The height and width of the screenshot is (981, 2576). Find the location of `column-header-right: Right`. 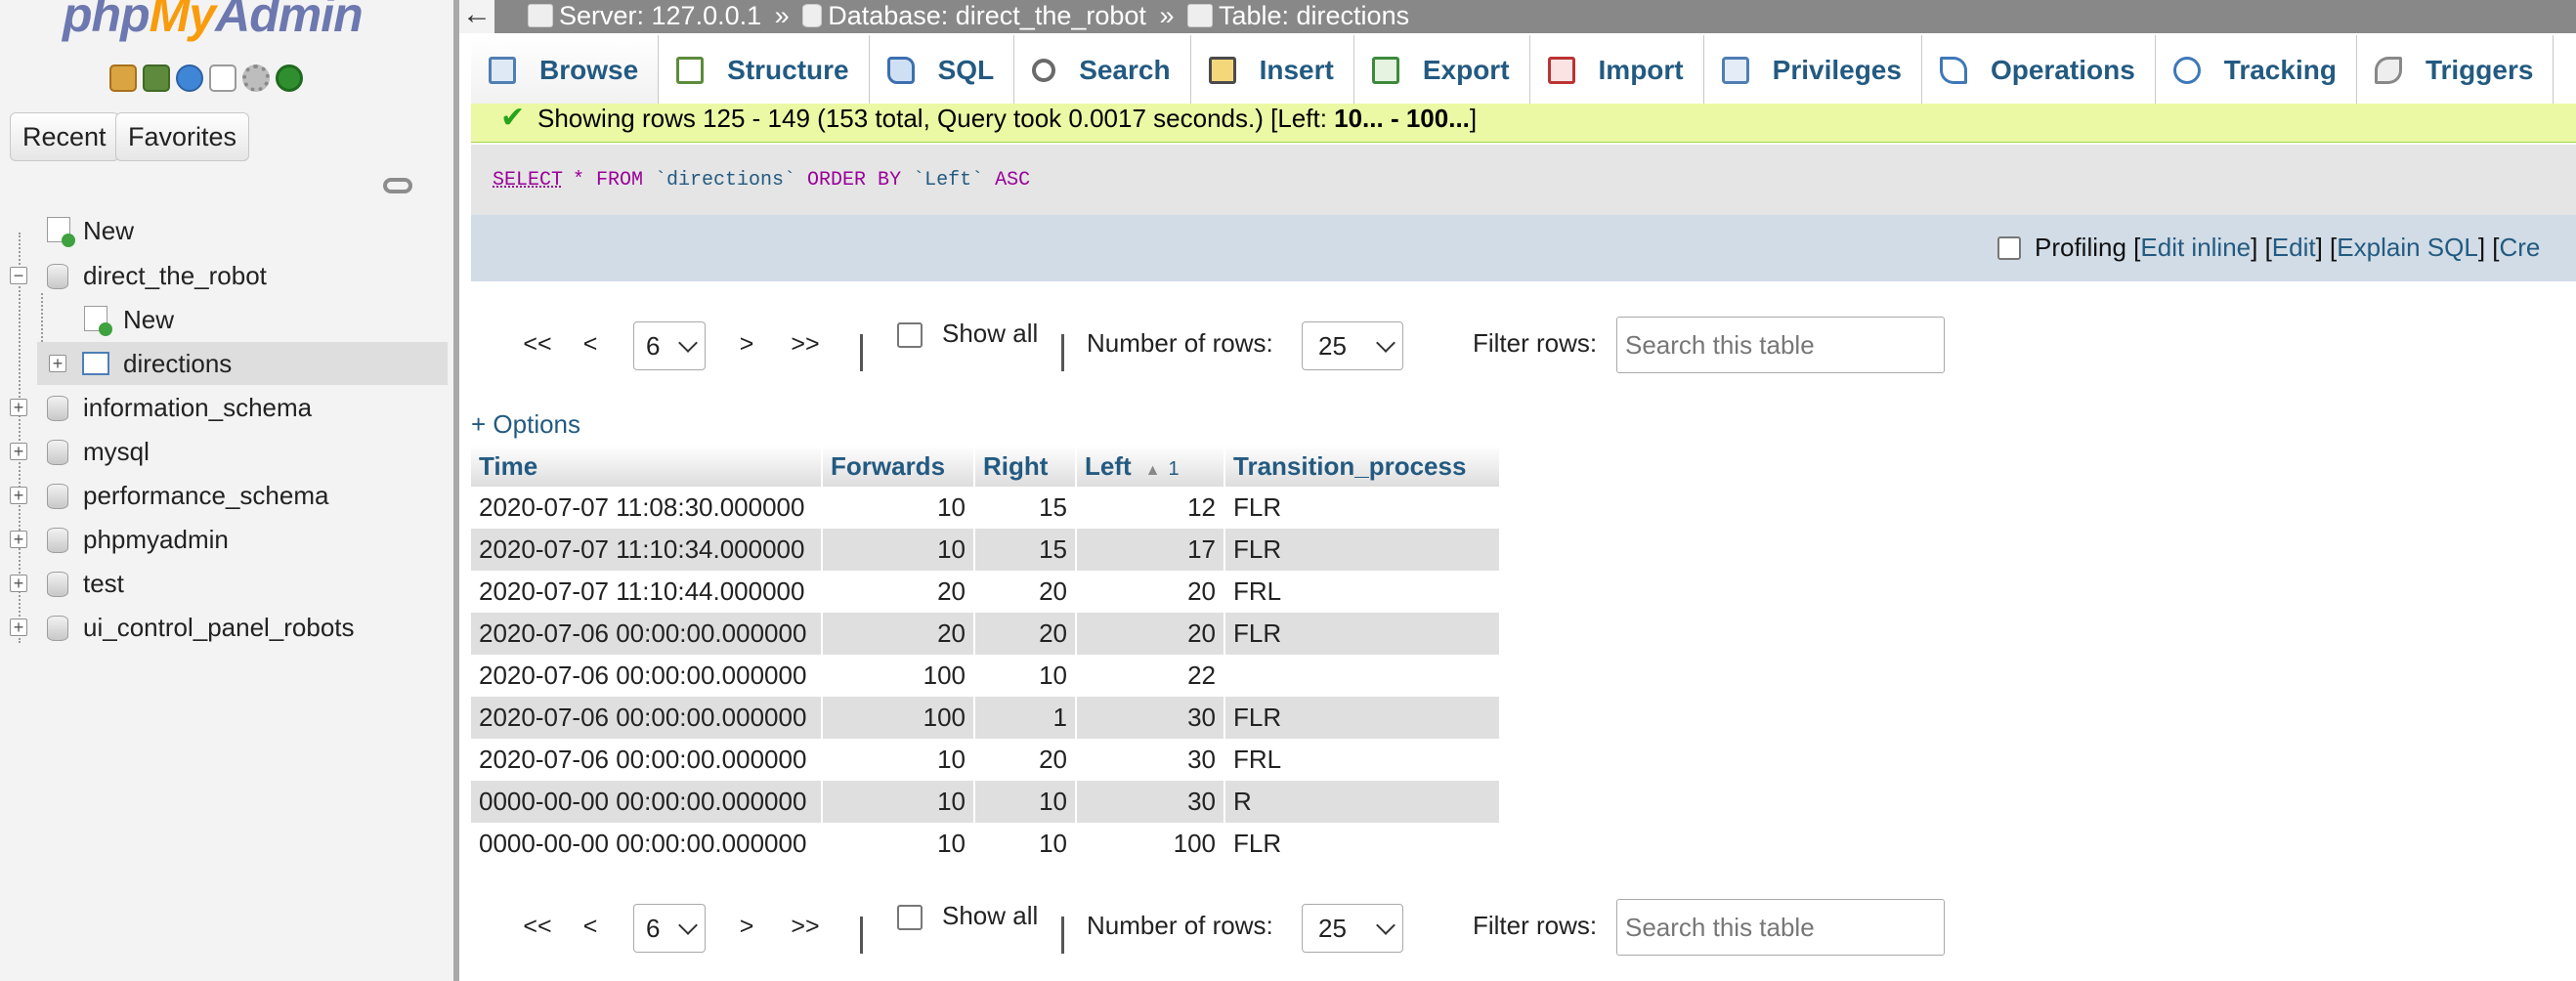

column-header-right: Right is located at coordinates (1026, 467).